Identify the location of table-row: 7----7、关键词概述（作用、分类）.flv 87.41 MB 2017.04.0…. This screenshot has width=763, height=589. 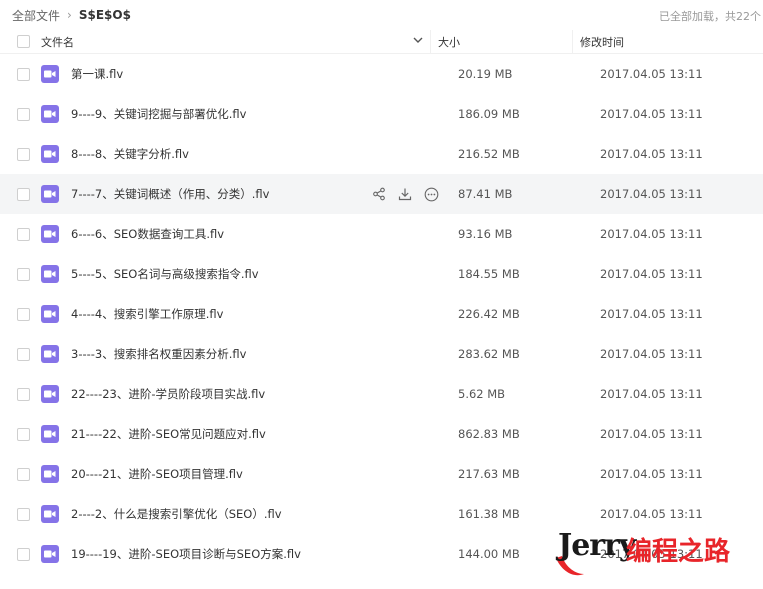
(381, 194).